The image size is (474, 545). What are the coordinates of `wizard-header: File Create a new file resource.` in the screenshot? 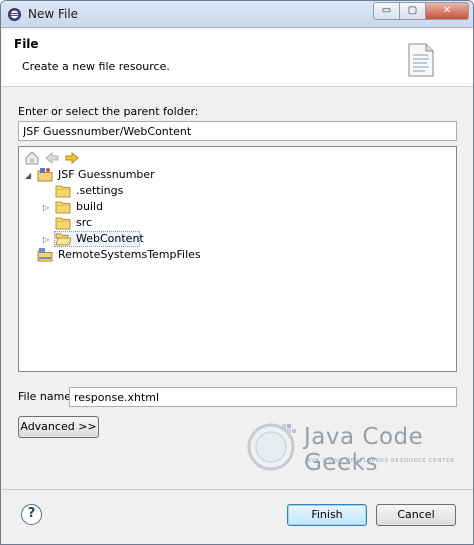 It's located at (237, 58).